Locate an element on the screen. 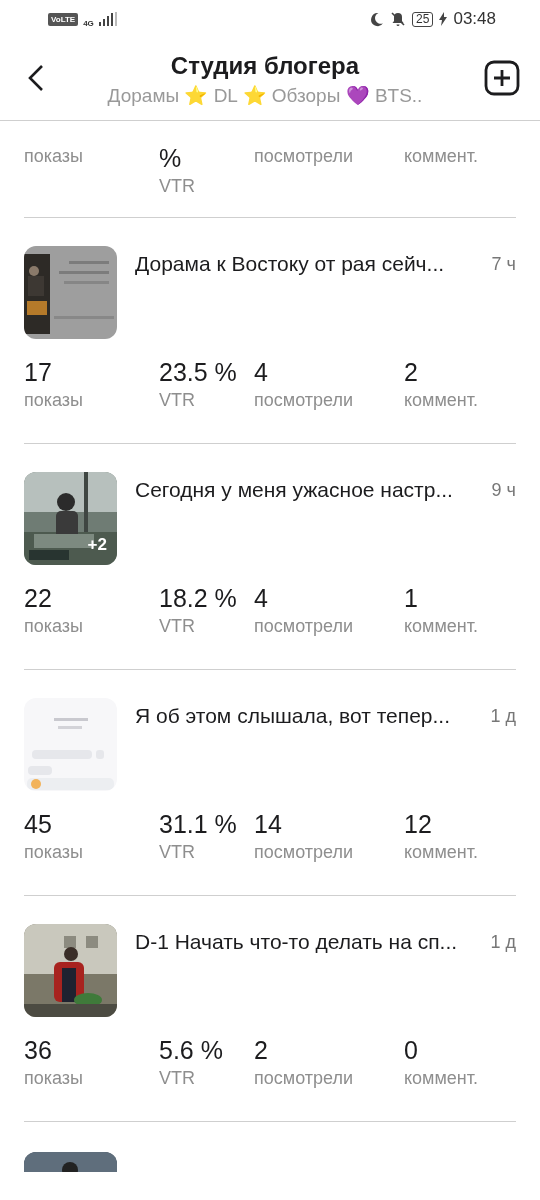  stat-value: 14 is located at coordinates (268, 824).